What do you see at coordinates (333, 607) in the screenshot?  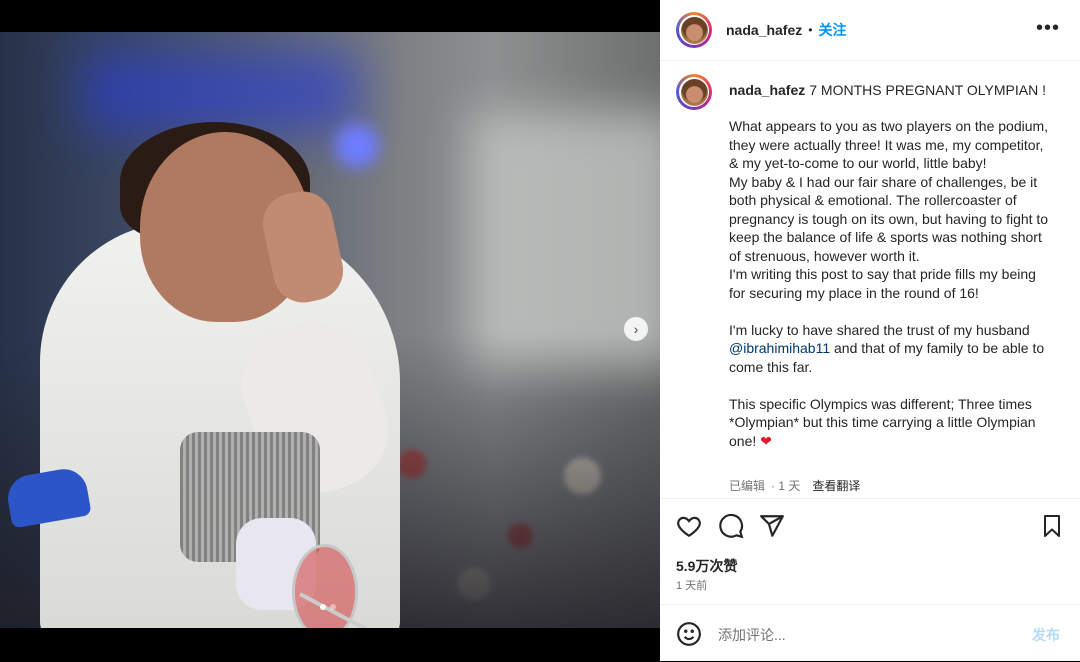 I see `carousel-dot` at bounding box center [333, 607].